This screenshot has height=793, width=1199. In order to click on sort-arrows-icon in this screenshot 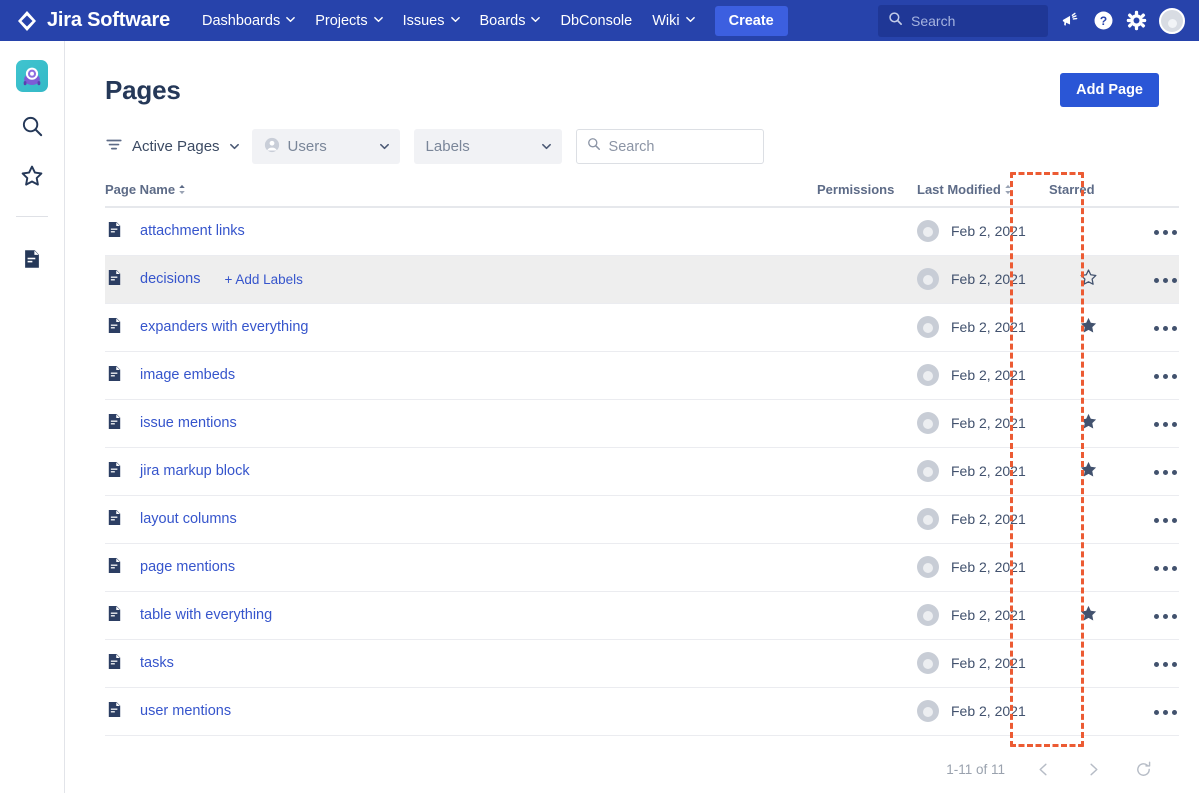, I will do `click(182, 189)`.